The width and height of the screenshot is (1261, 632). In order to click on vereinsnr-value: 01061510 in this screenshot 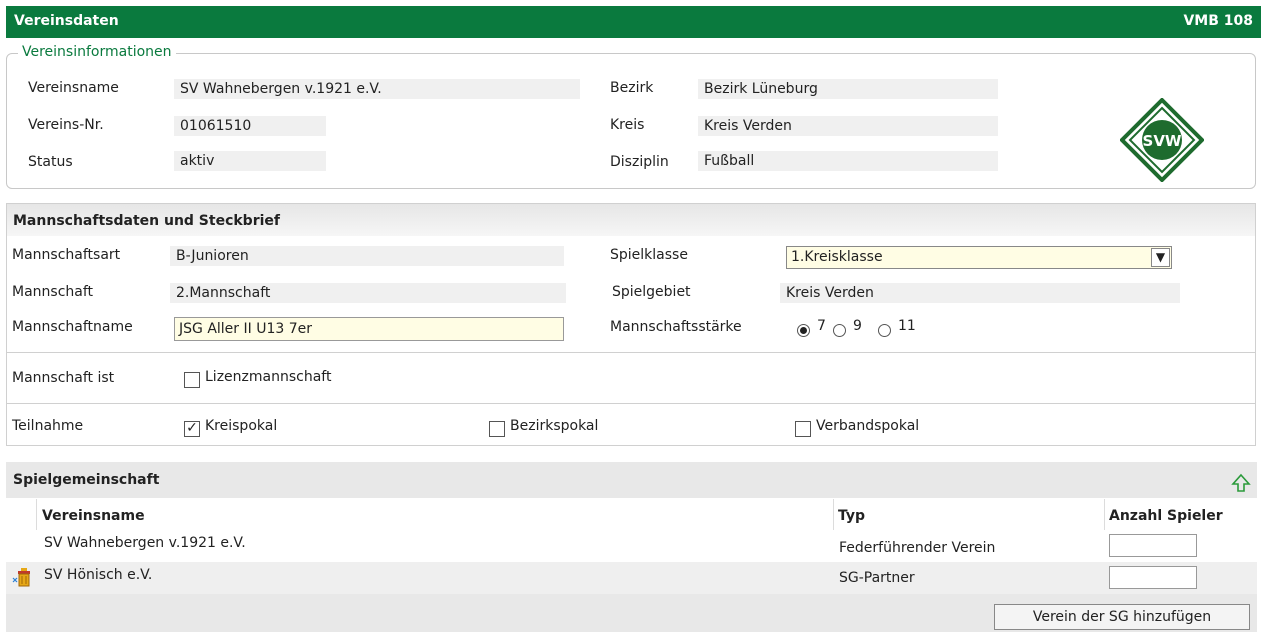, I will do `click(250, 126)`.